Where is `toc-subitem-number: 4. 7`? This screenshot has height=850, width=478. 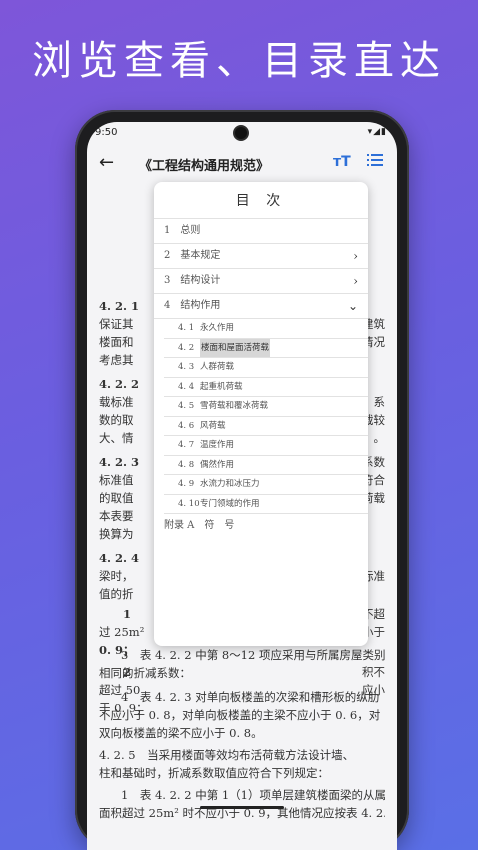 toc-subitem-number: 4. 7 is located at coordinates (186, 445).